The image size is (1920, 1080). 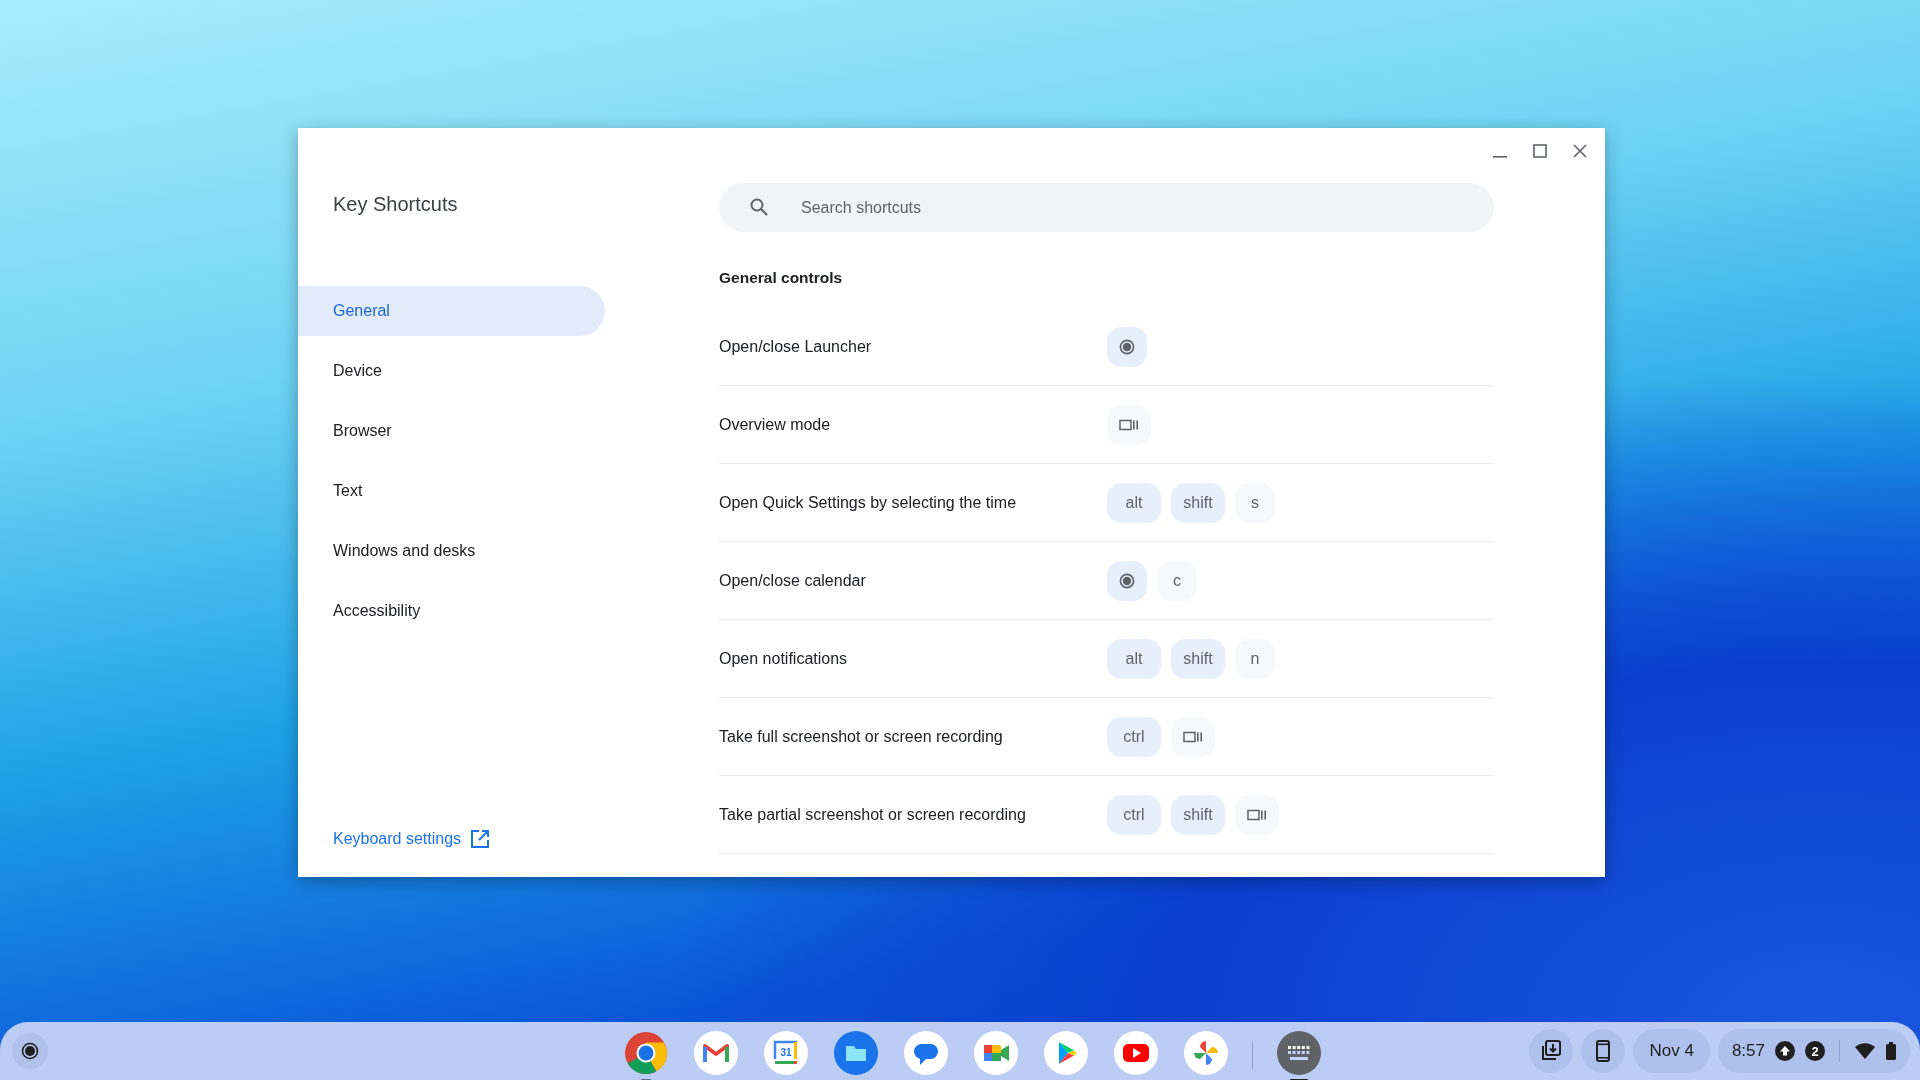 What do you see at coordinates (1136, 1053) in the screenshot?
I see `play-button-icon` at bounding box center [1136, 1053].